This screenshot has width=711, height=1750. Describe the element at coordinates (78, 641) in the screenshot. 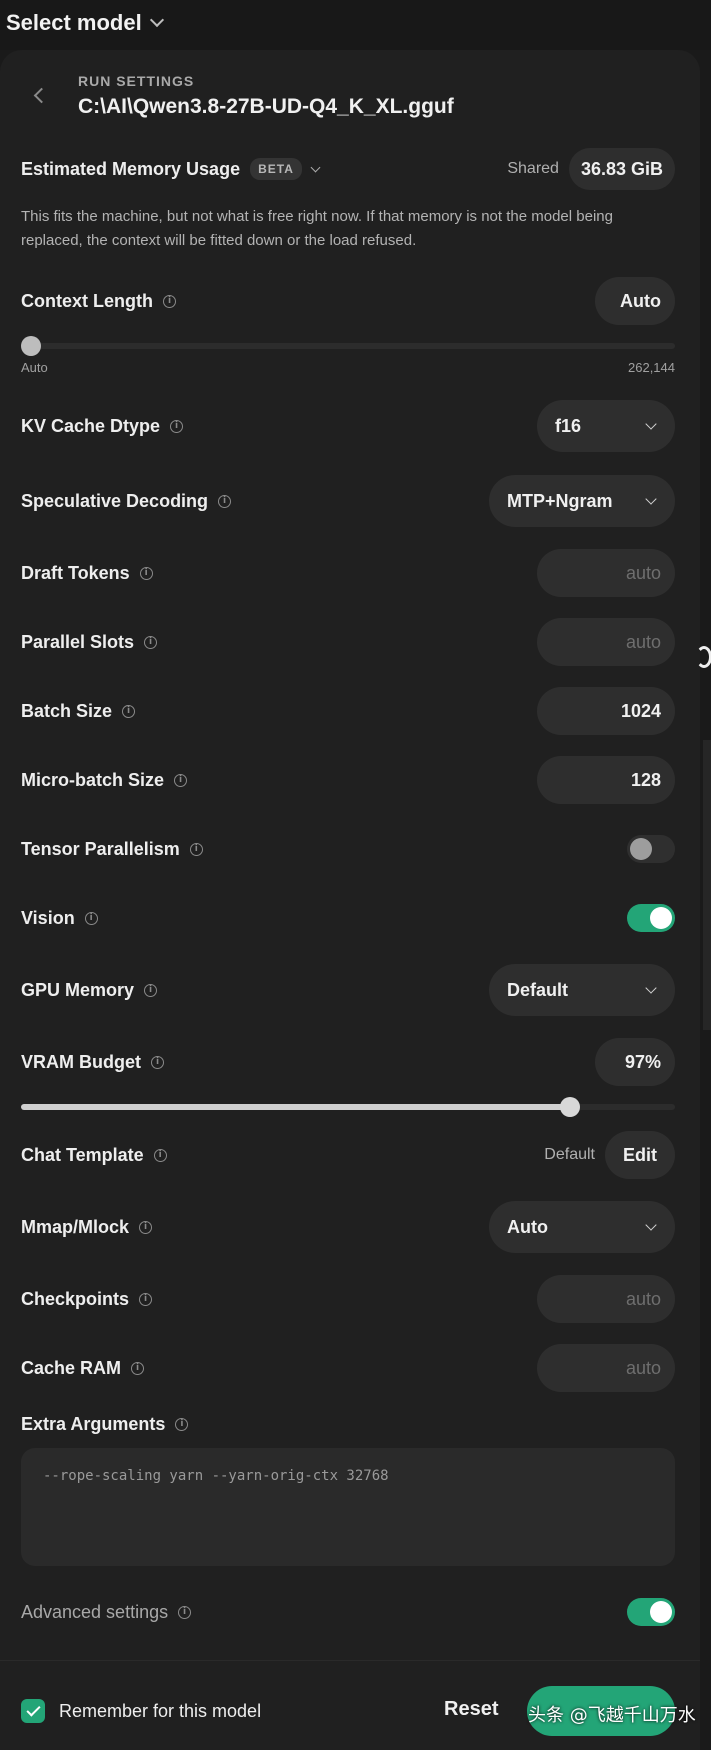

I see `parallel-slots-label: Parallel Slots` at that location.